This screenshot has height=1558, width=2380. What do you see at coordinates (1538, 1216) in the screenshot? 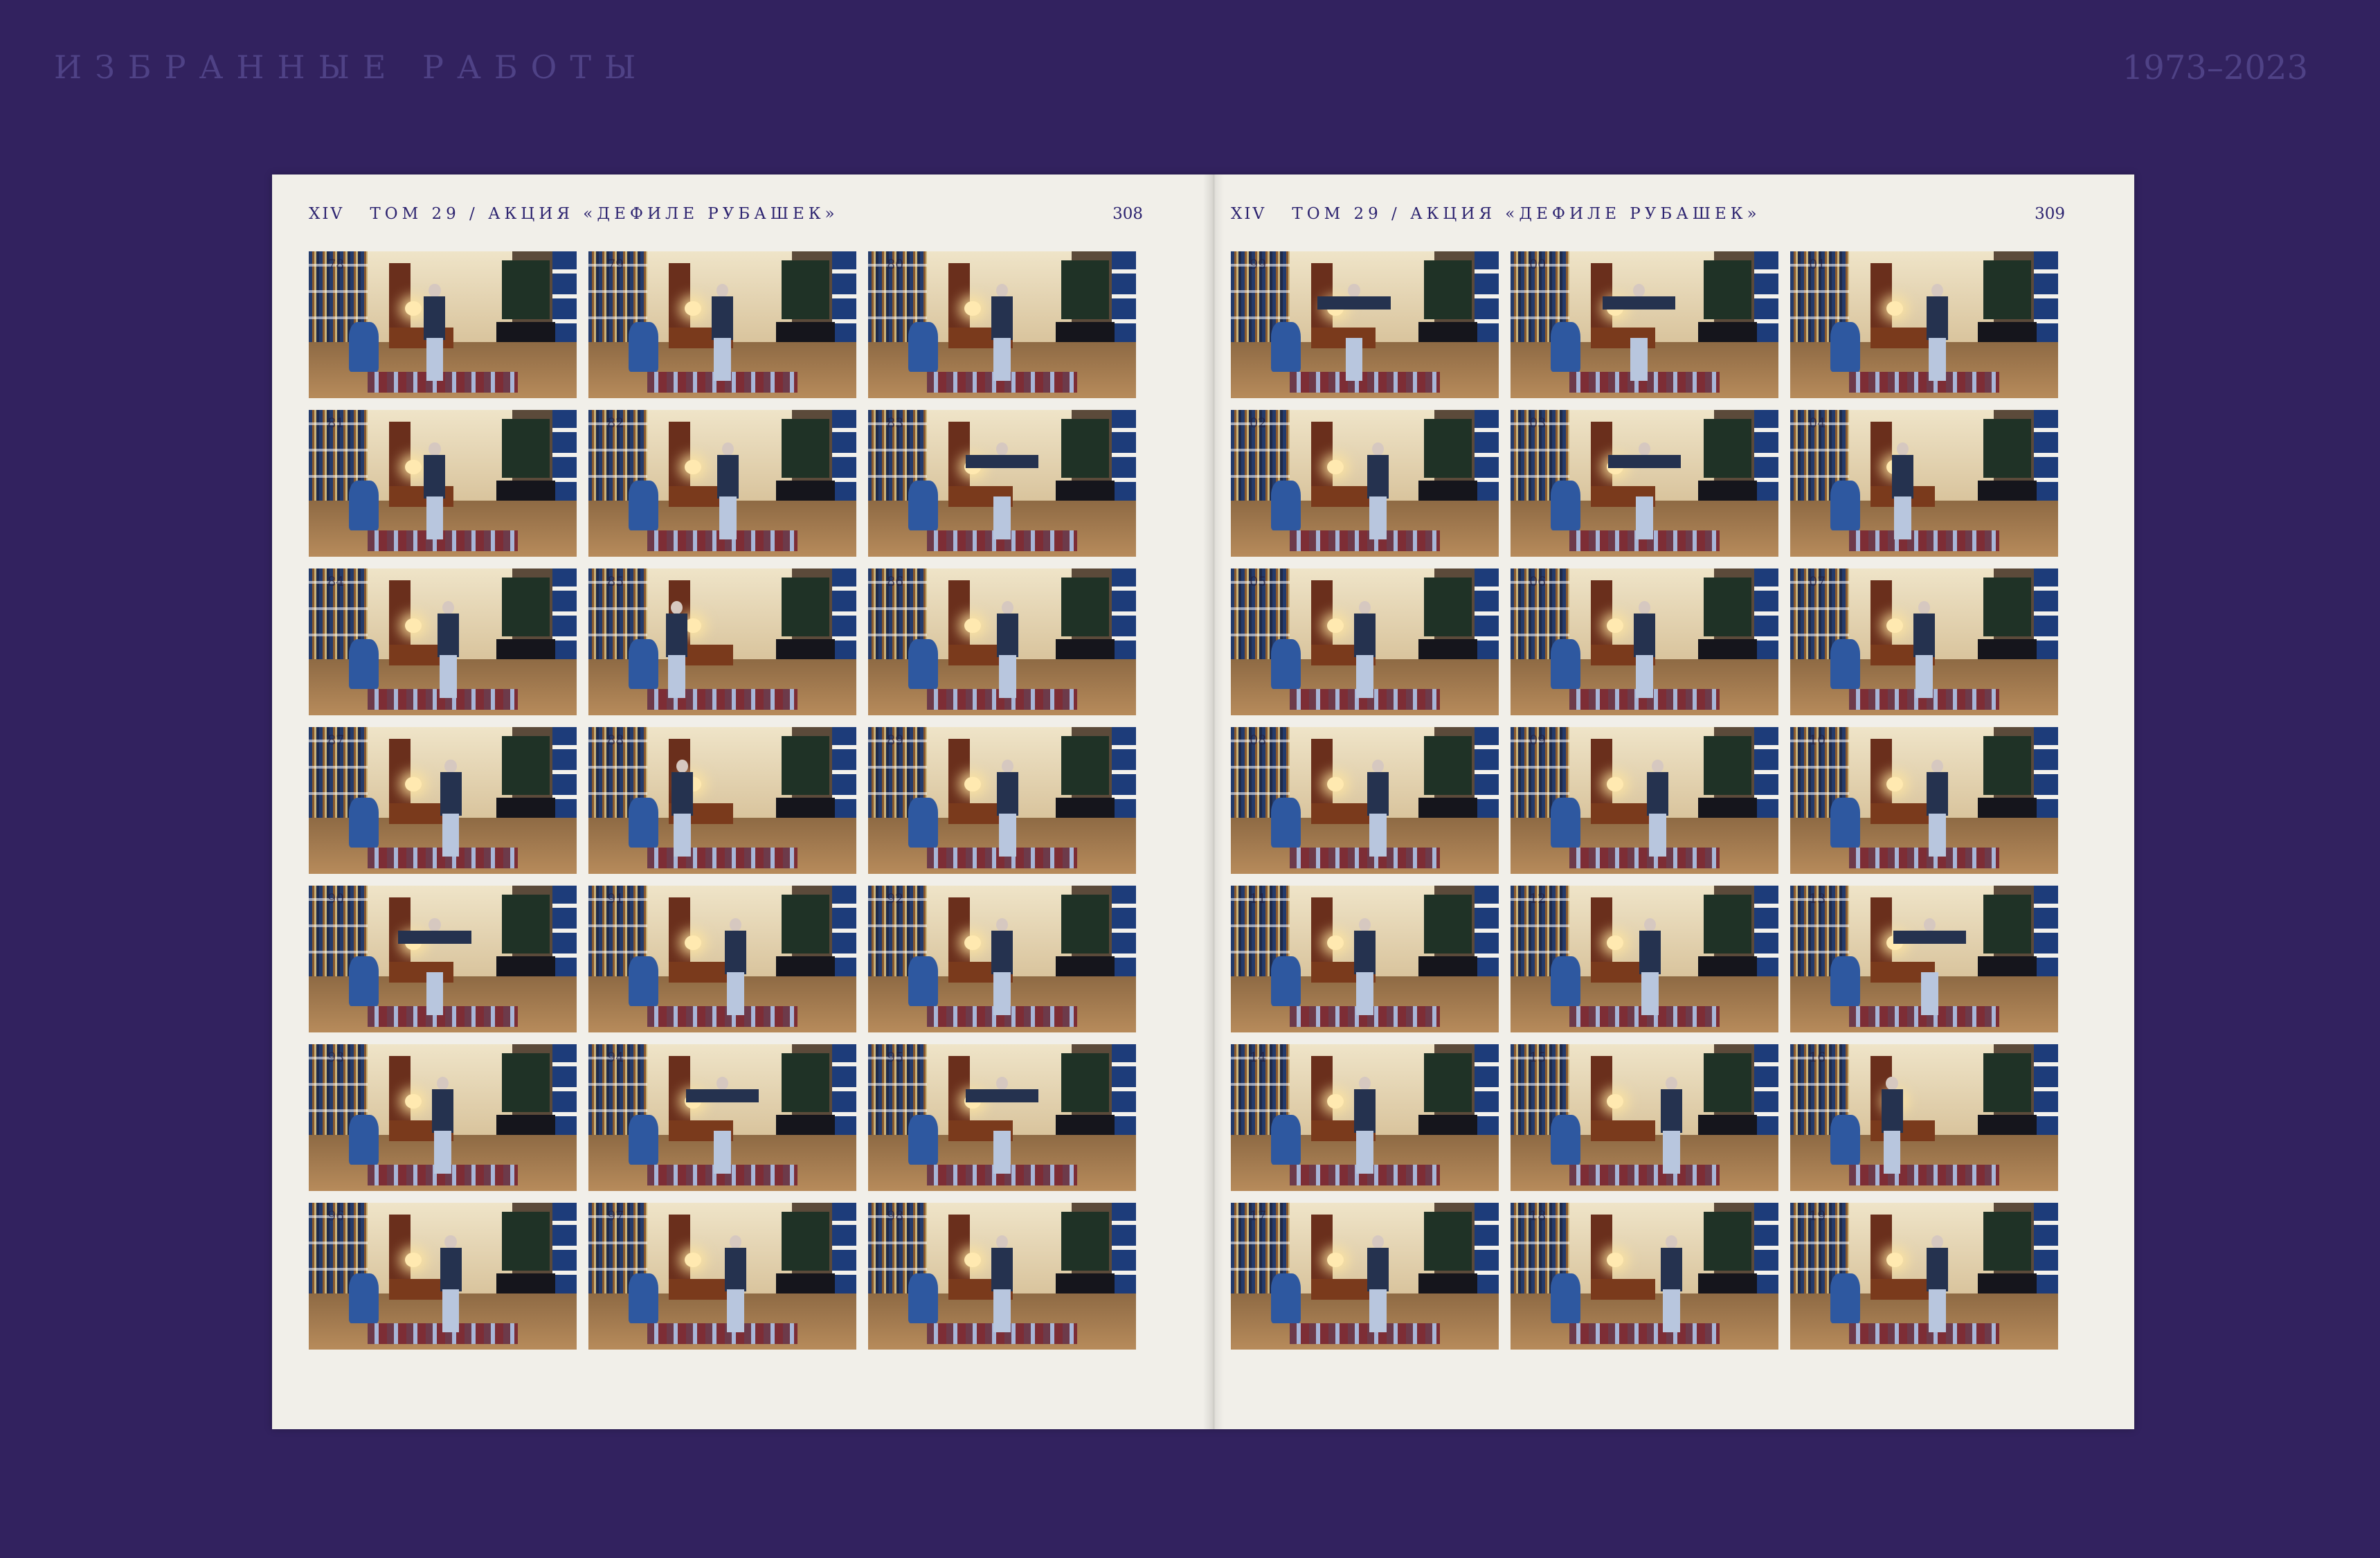
I see `photo-number: 18` at bounding box center [1538, 1216].